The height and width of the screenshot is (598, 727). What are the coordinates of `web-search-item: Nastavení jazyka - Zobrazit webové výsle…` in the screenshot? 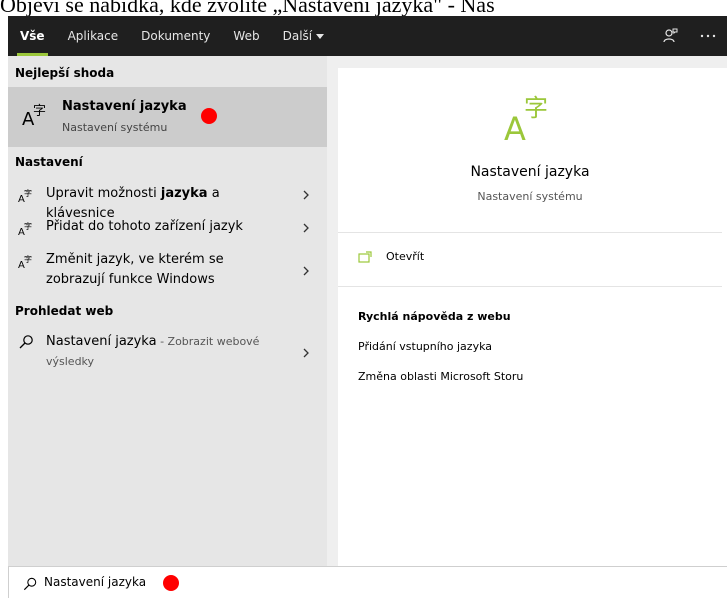 It's located at (167, 353).